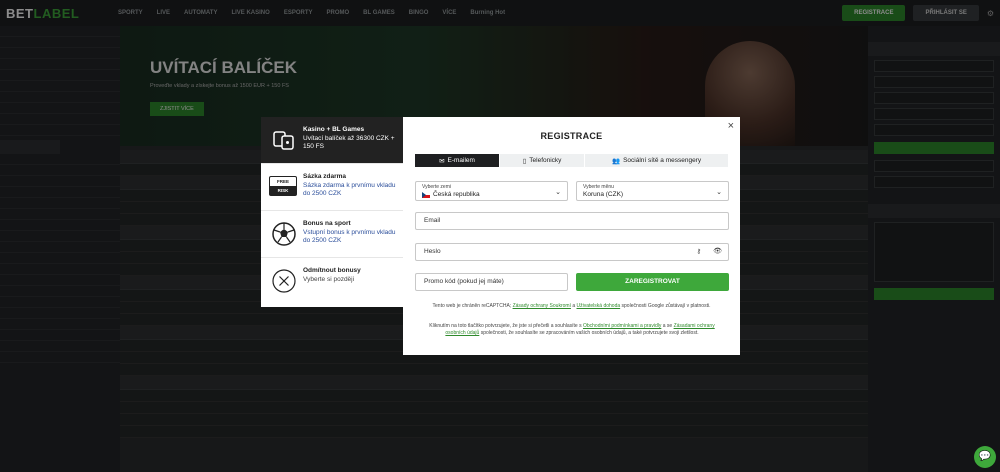 The width and height of the screenshot is (1000, 472). Describe the element at coordinates (572, 221) in the screenshot. I see `email-field: Email` at that location.